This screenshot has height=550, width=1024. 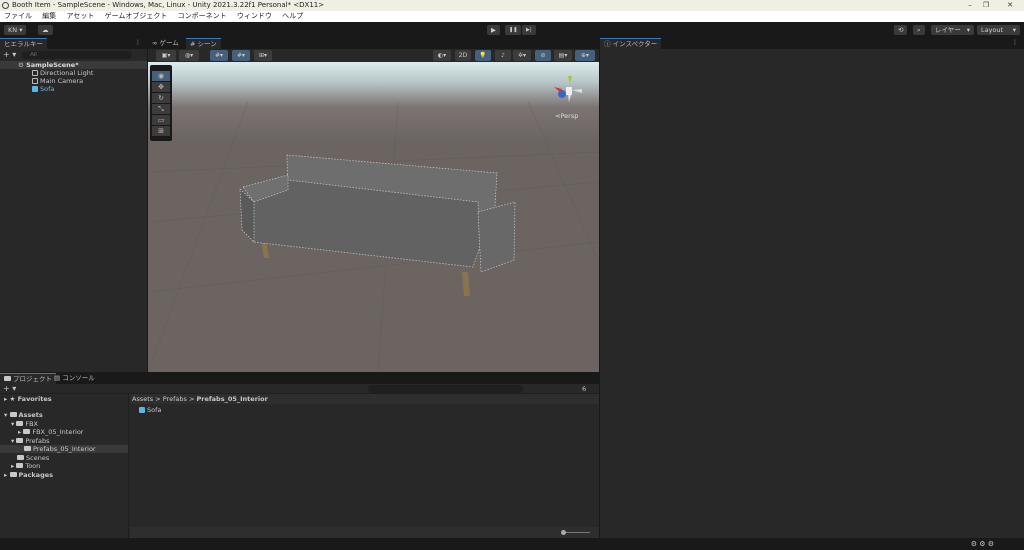 What do you see at coordinates (74, 378) in the screenshot?
I see `tab-console: ▤ コンソール` at bounding box center [74, 378].